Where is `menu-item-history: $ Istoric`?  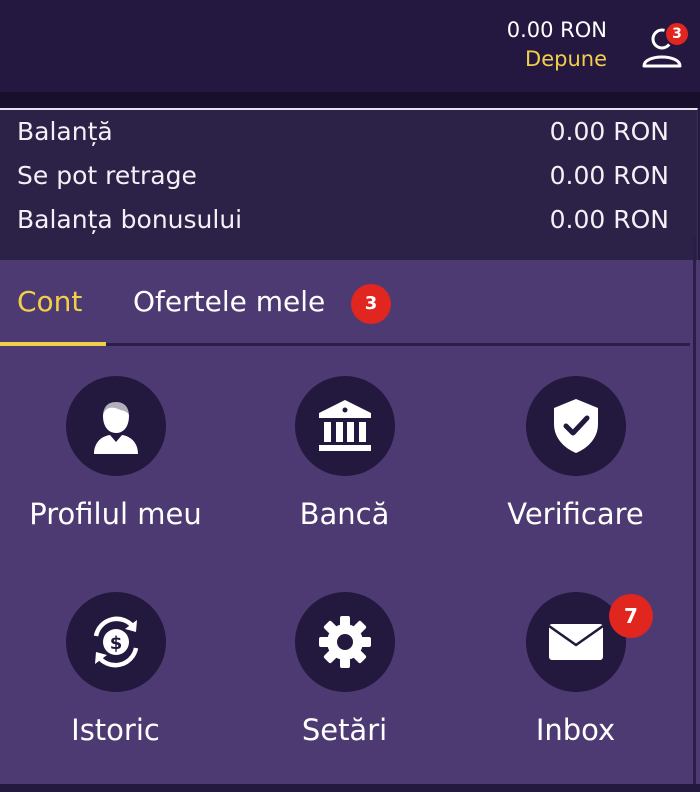 menu-item-history: $ Istoric is located at coordinates (115, 692).